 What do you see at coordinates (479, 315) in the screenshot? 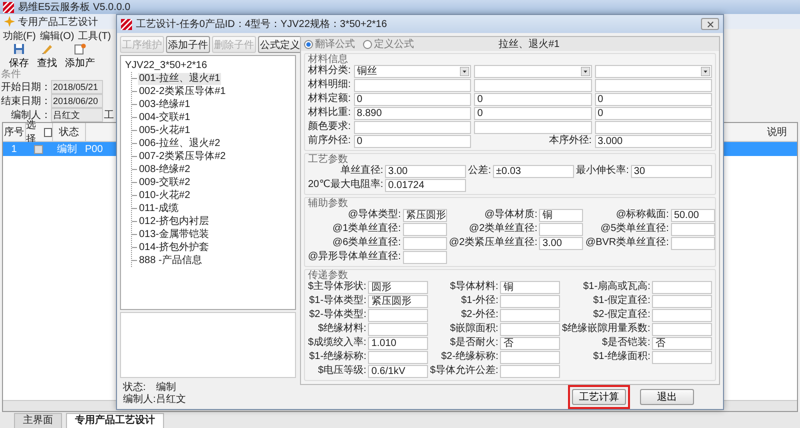
I see `field-label: $2-外径:` at bounding box center [479, 315].